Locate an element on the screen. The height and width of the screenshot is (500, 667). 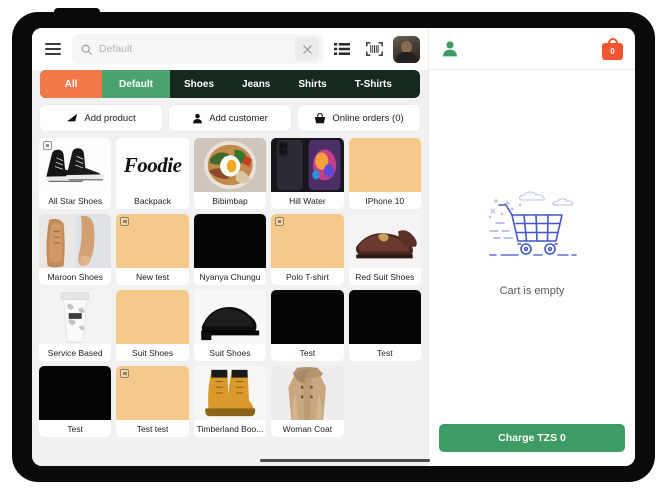
product-name: IPhone 10 is located at coordinates (385, 200).